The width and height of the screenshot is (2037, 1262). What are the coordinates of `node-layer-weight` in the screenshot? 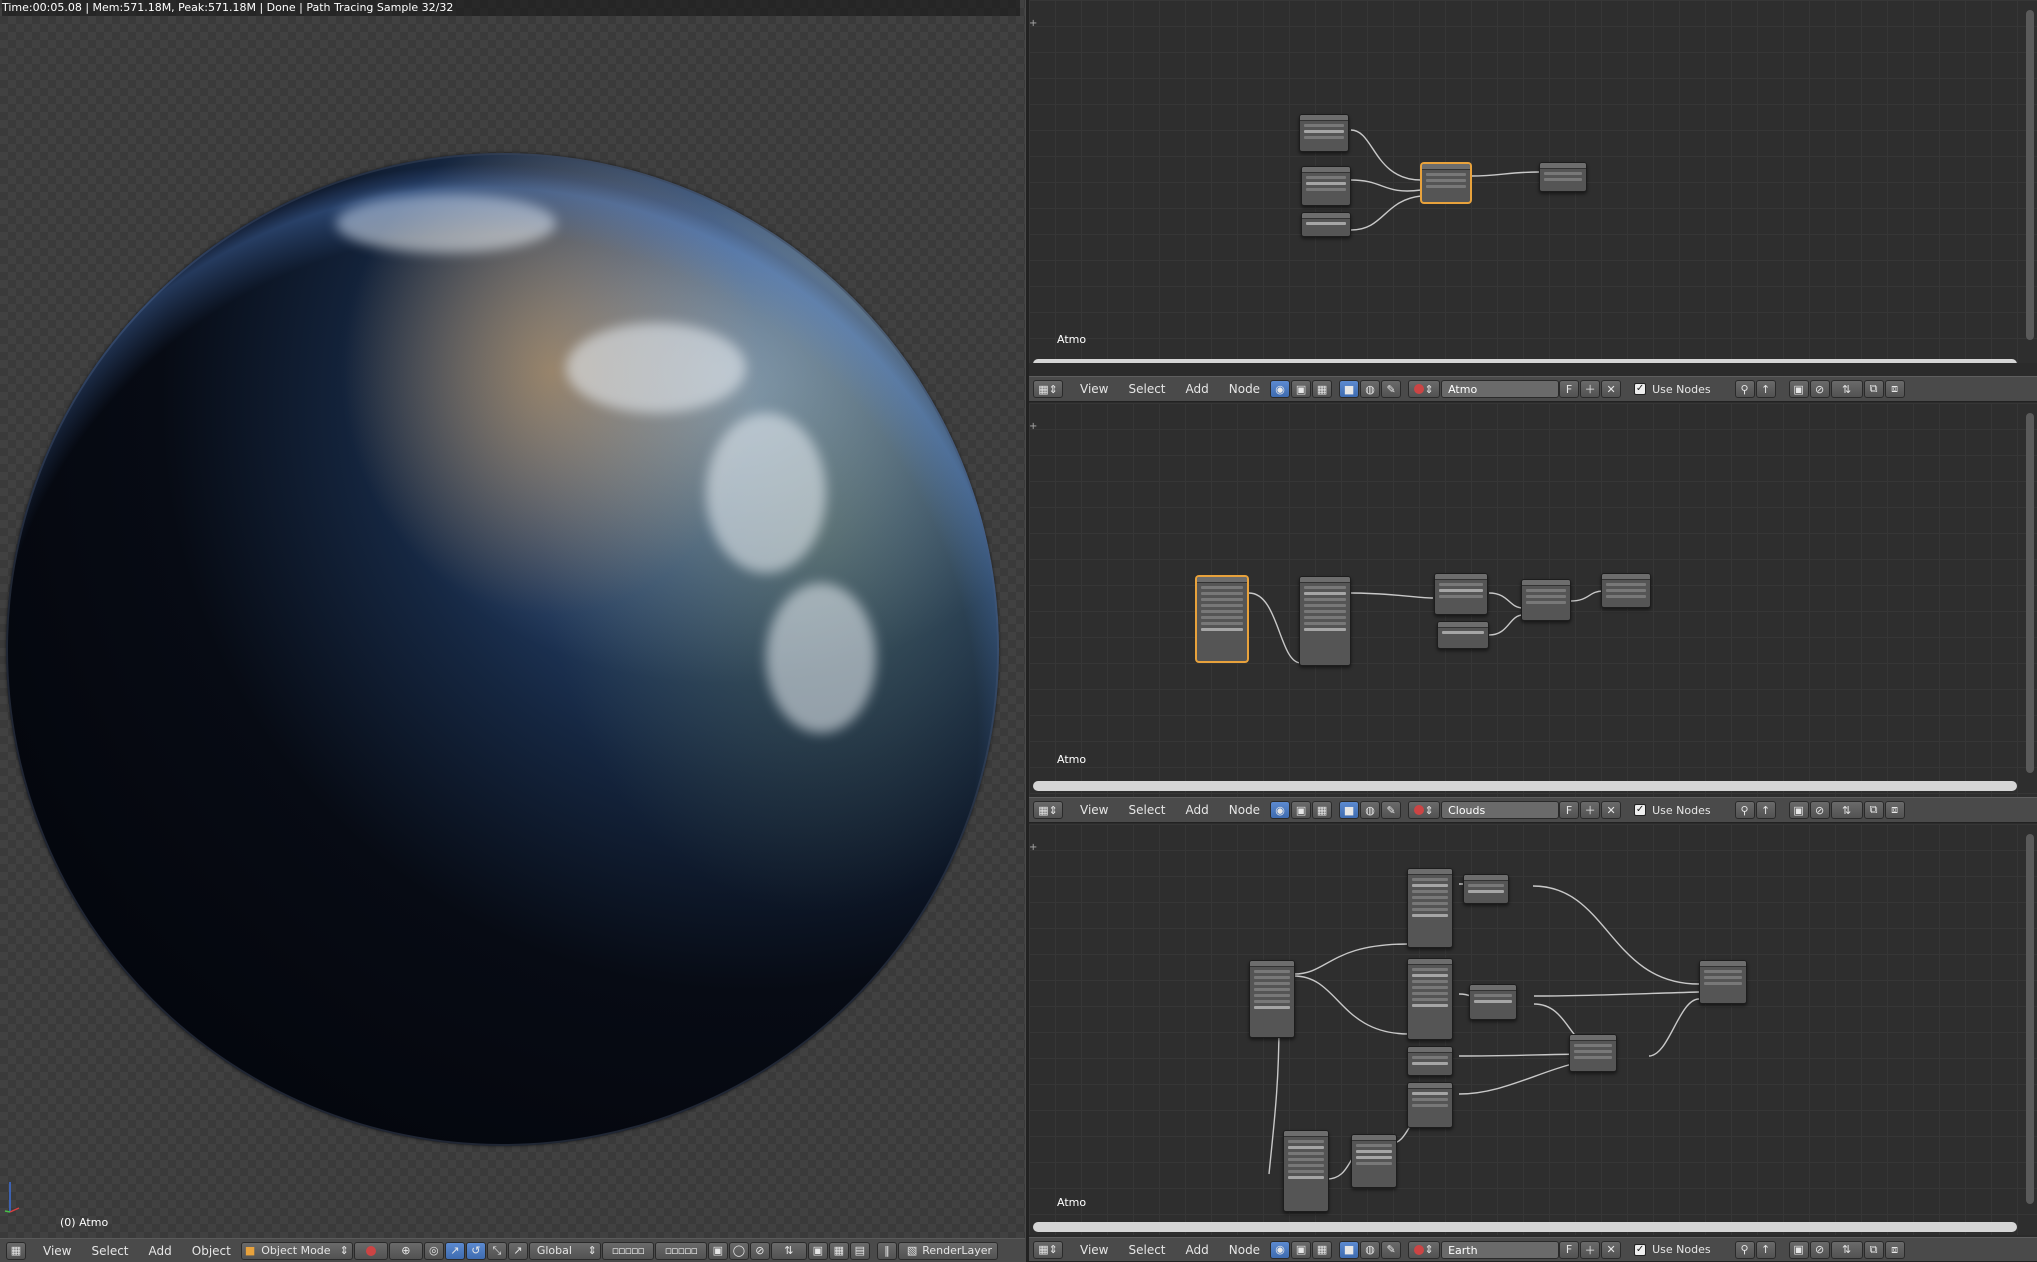 It's located at (1324, 133).